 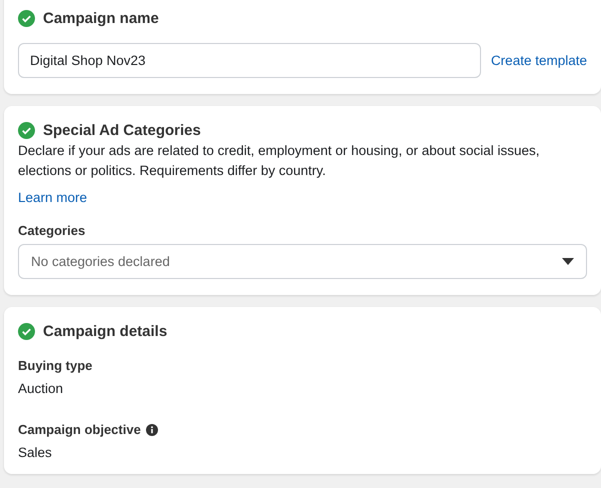 What do you see at coordinates (35, 452) in the screenshot?
I see `field-value: Sales` at bounding box center [35, 452].